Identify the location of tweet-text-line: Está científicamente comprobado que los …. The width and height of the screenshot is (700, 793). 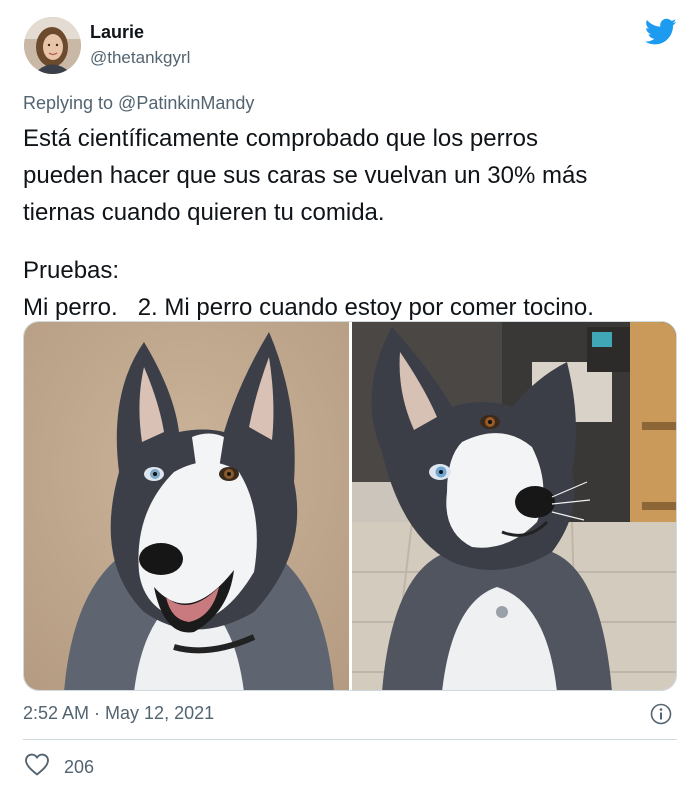
(280, 138).